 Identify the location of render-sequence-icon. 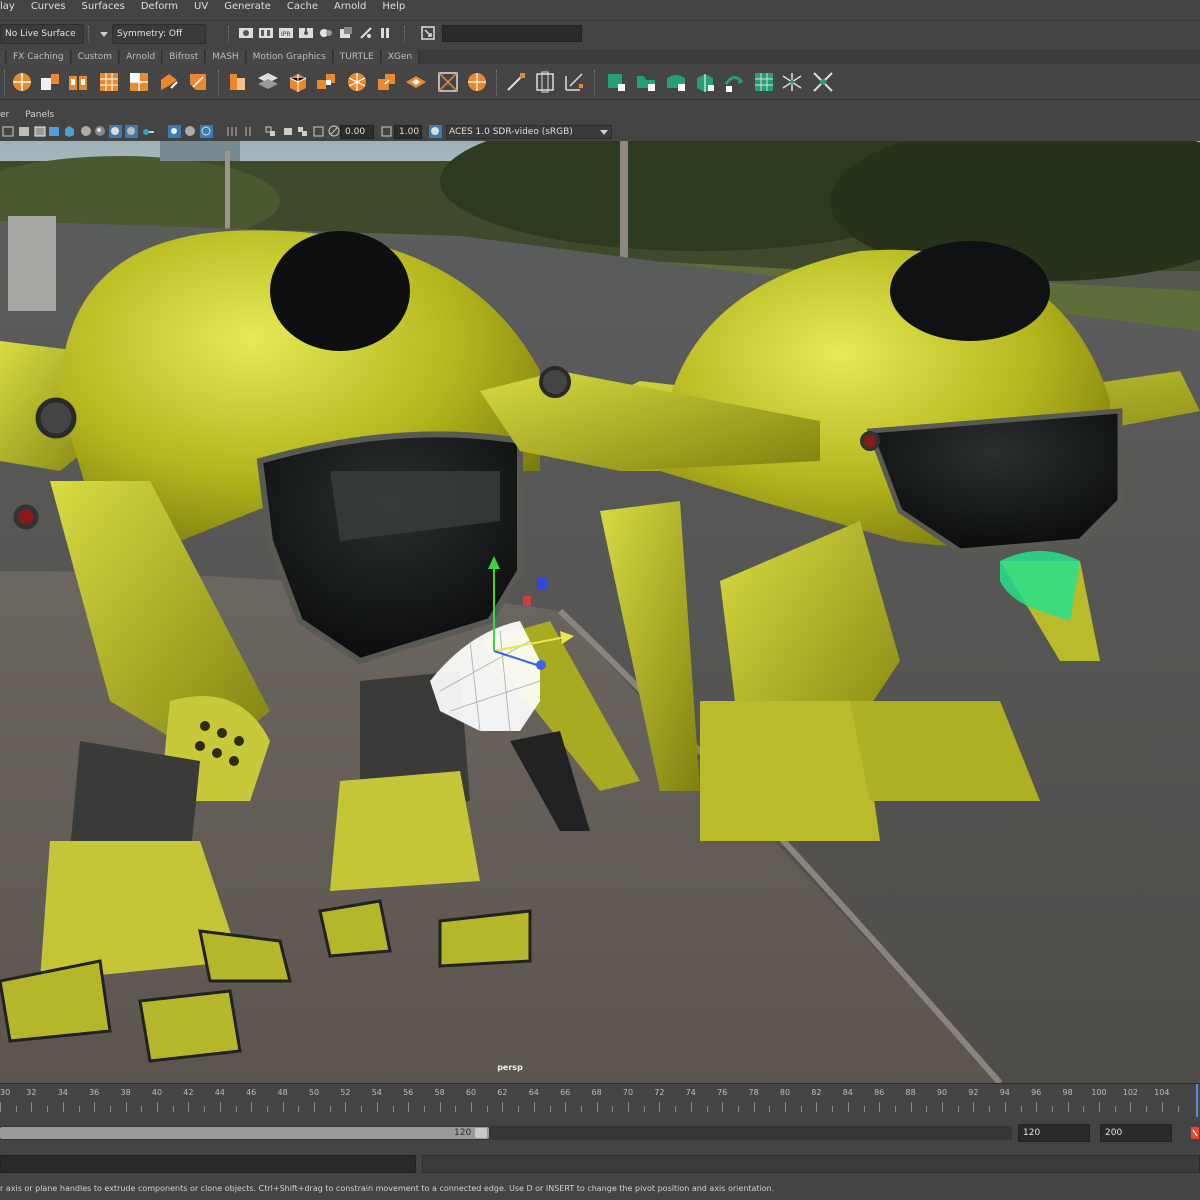
(266, 33).